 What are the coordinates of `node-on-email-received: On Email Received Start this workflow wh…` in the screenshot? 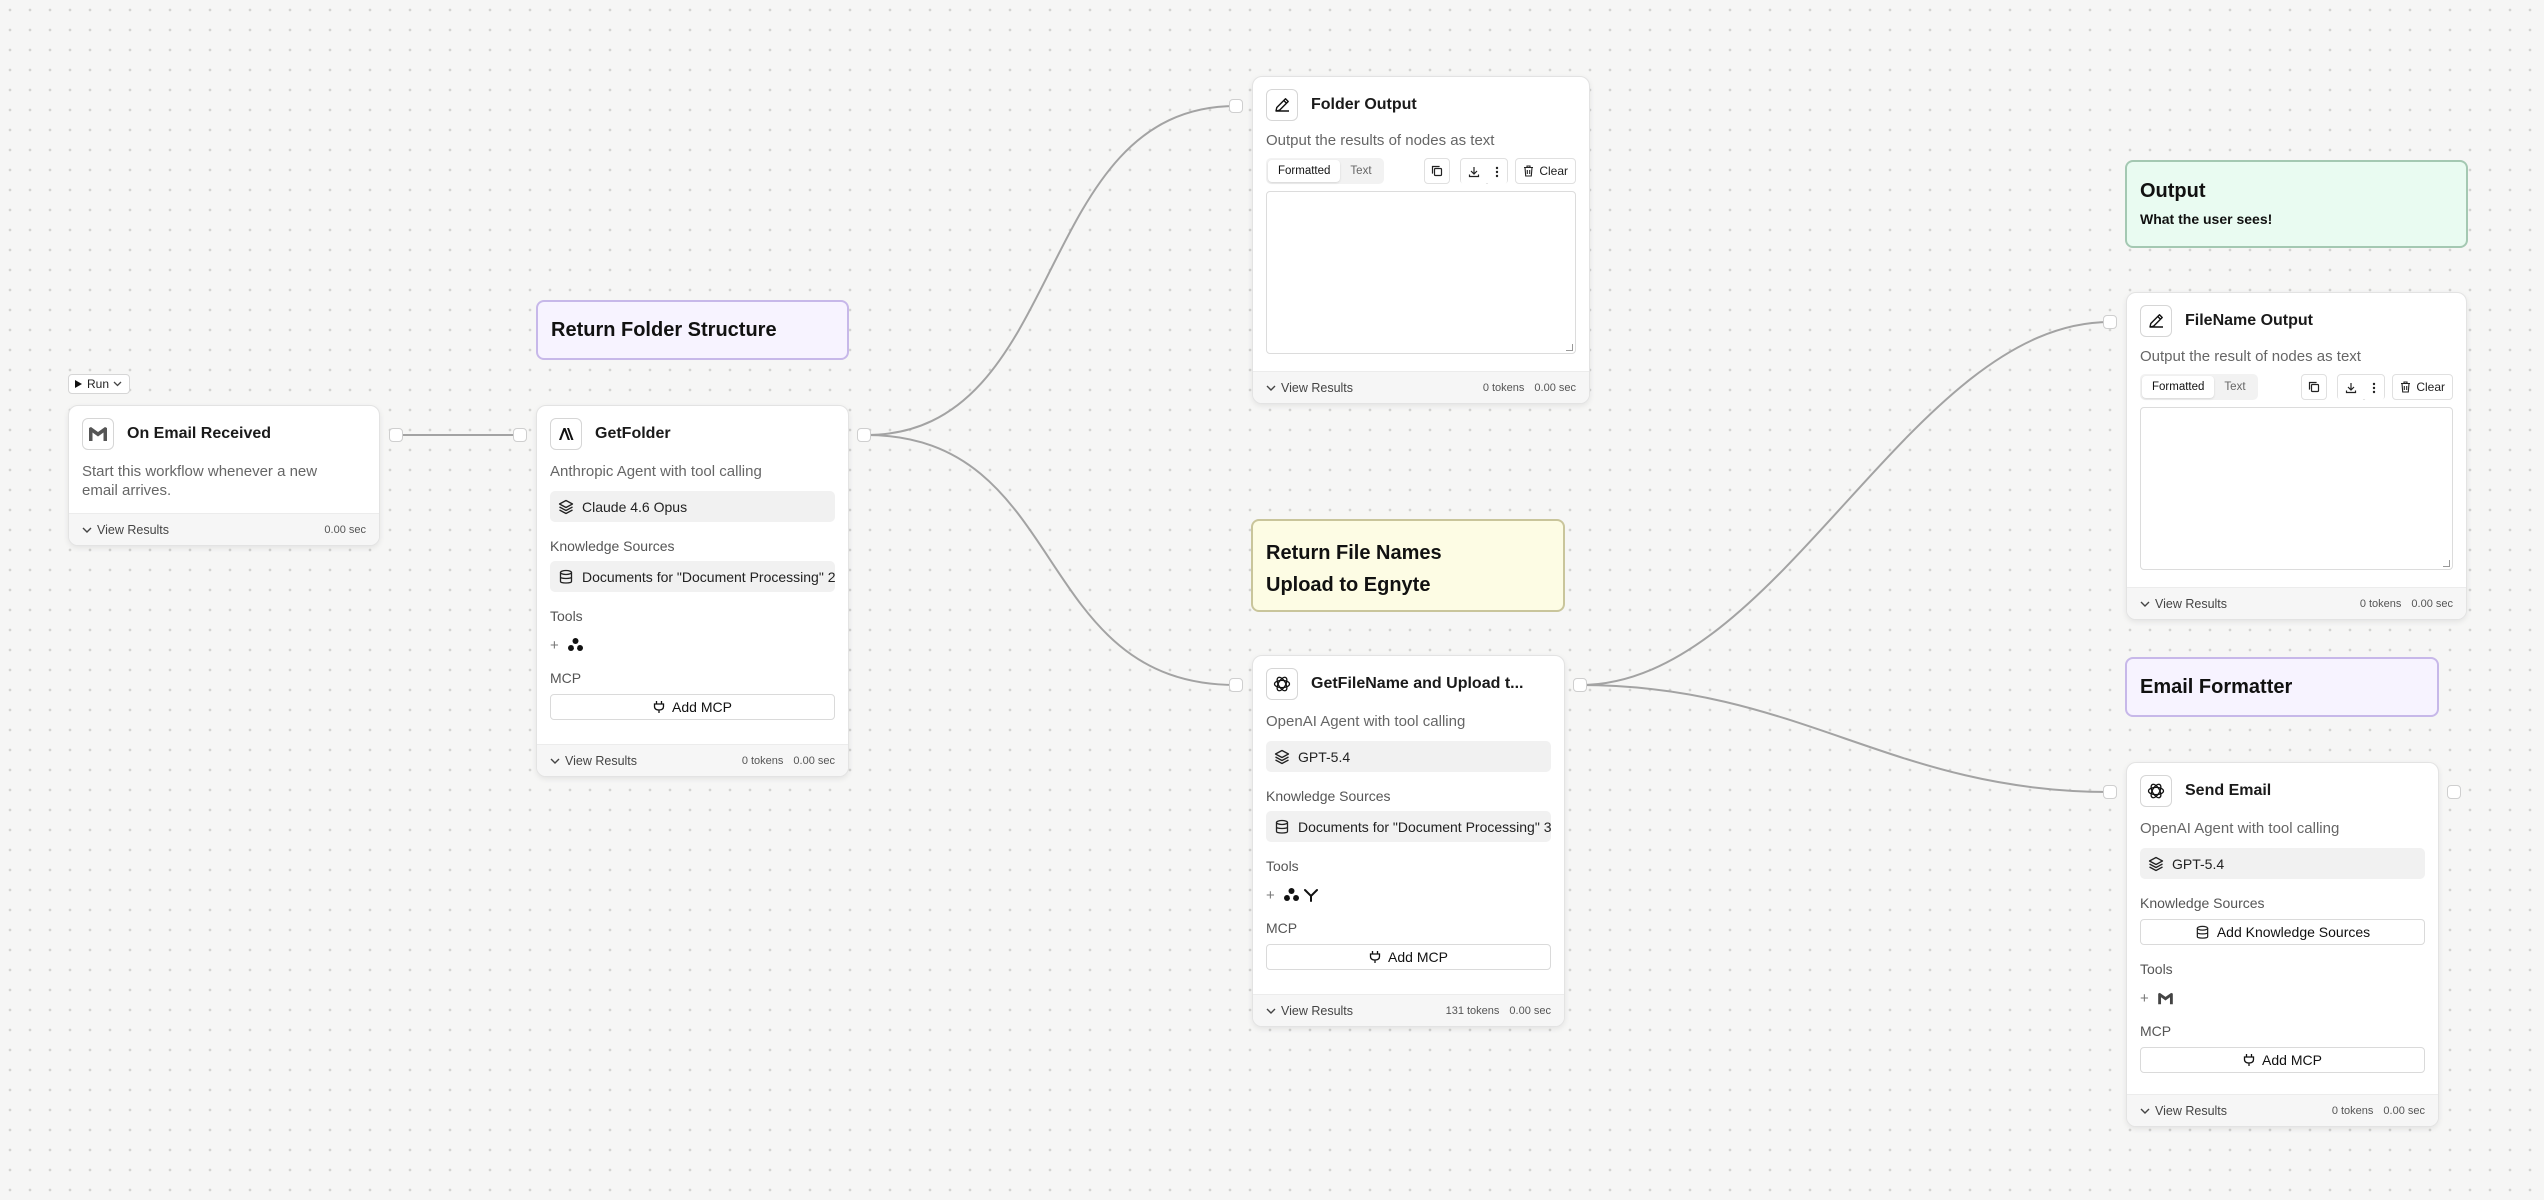 It's located at (224, 475).